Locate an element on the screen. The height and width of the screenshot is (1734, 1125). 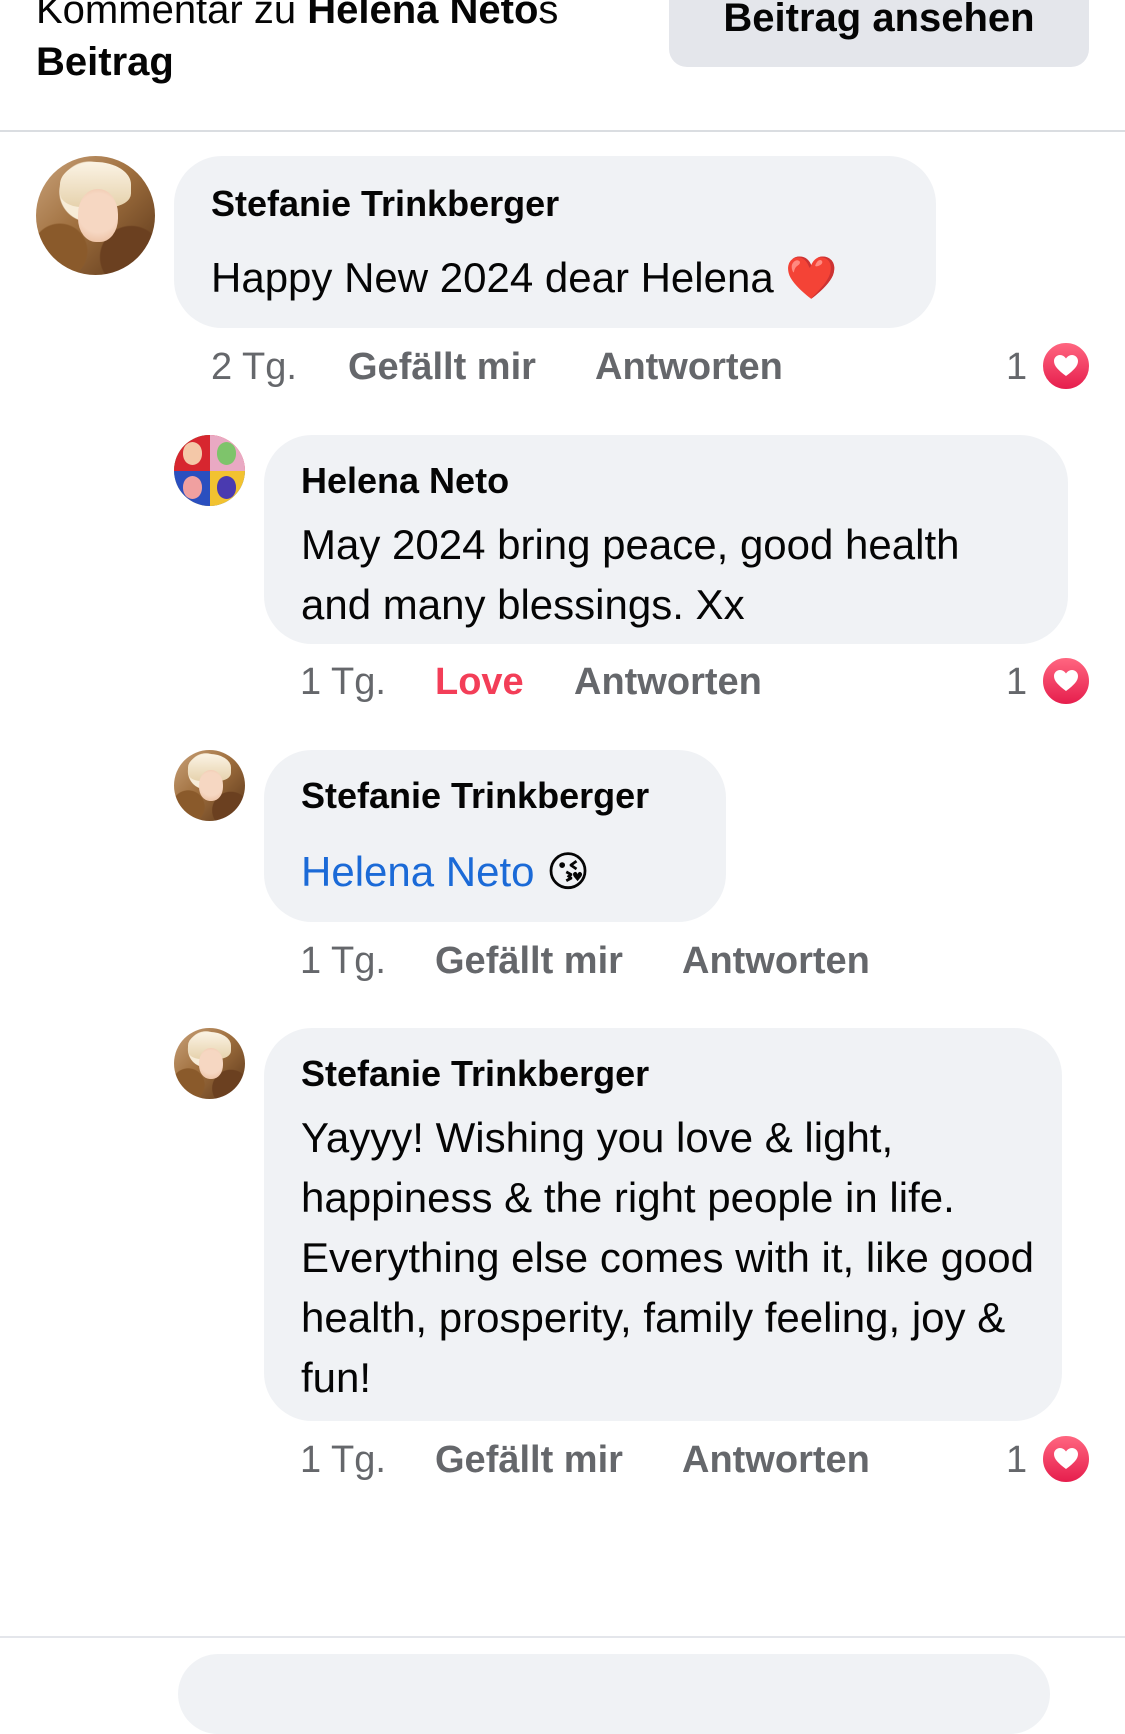
comment-text: Happy New 2024 dear Helena ❤️ is located at coordinates (524, 277).